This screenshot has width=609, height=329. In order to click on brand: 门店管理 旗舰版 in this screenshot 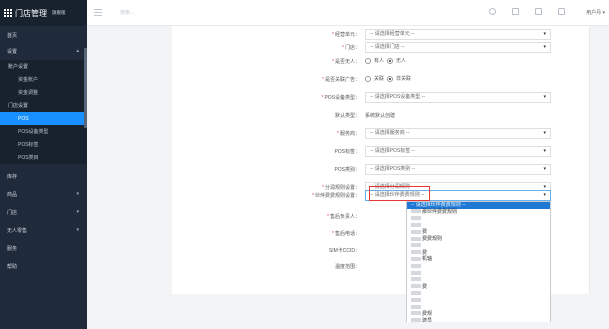, I will do `click(43, 13)`.